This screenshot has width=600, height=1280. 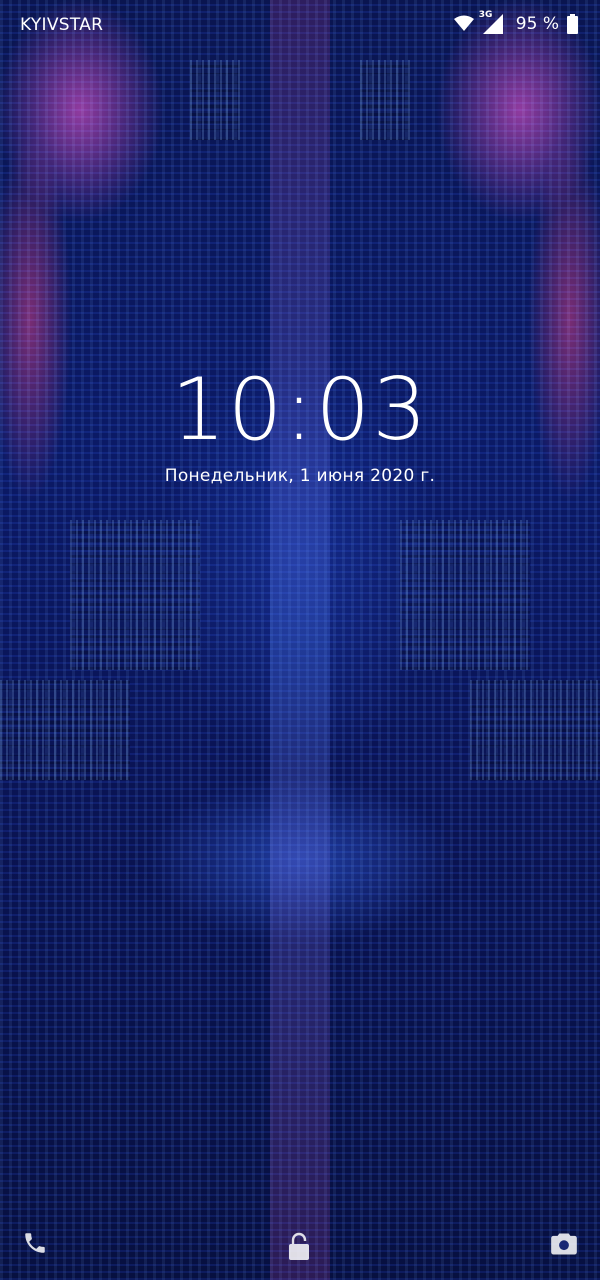 I want to click on wallpaper-center-strip, so click(x=300, y=640).